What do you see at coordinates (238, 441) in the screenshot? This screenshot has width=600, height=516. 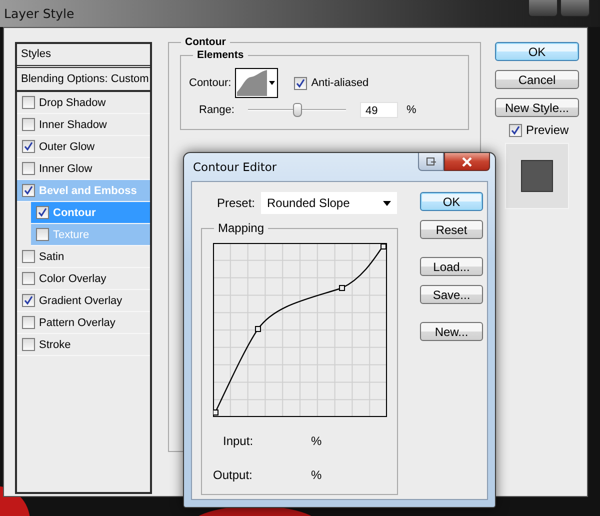 I see `input-label: Input:` at bounding box center [238, 441].